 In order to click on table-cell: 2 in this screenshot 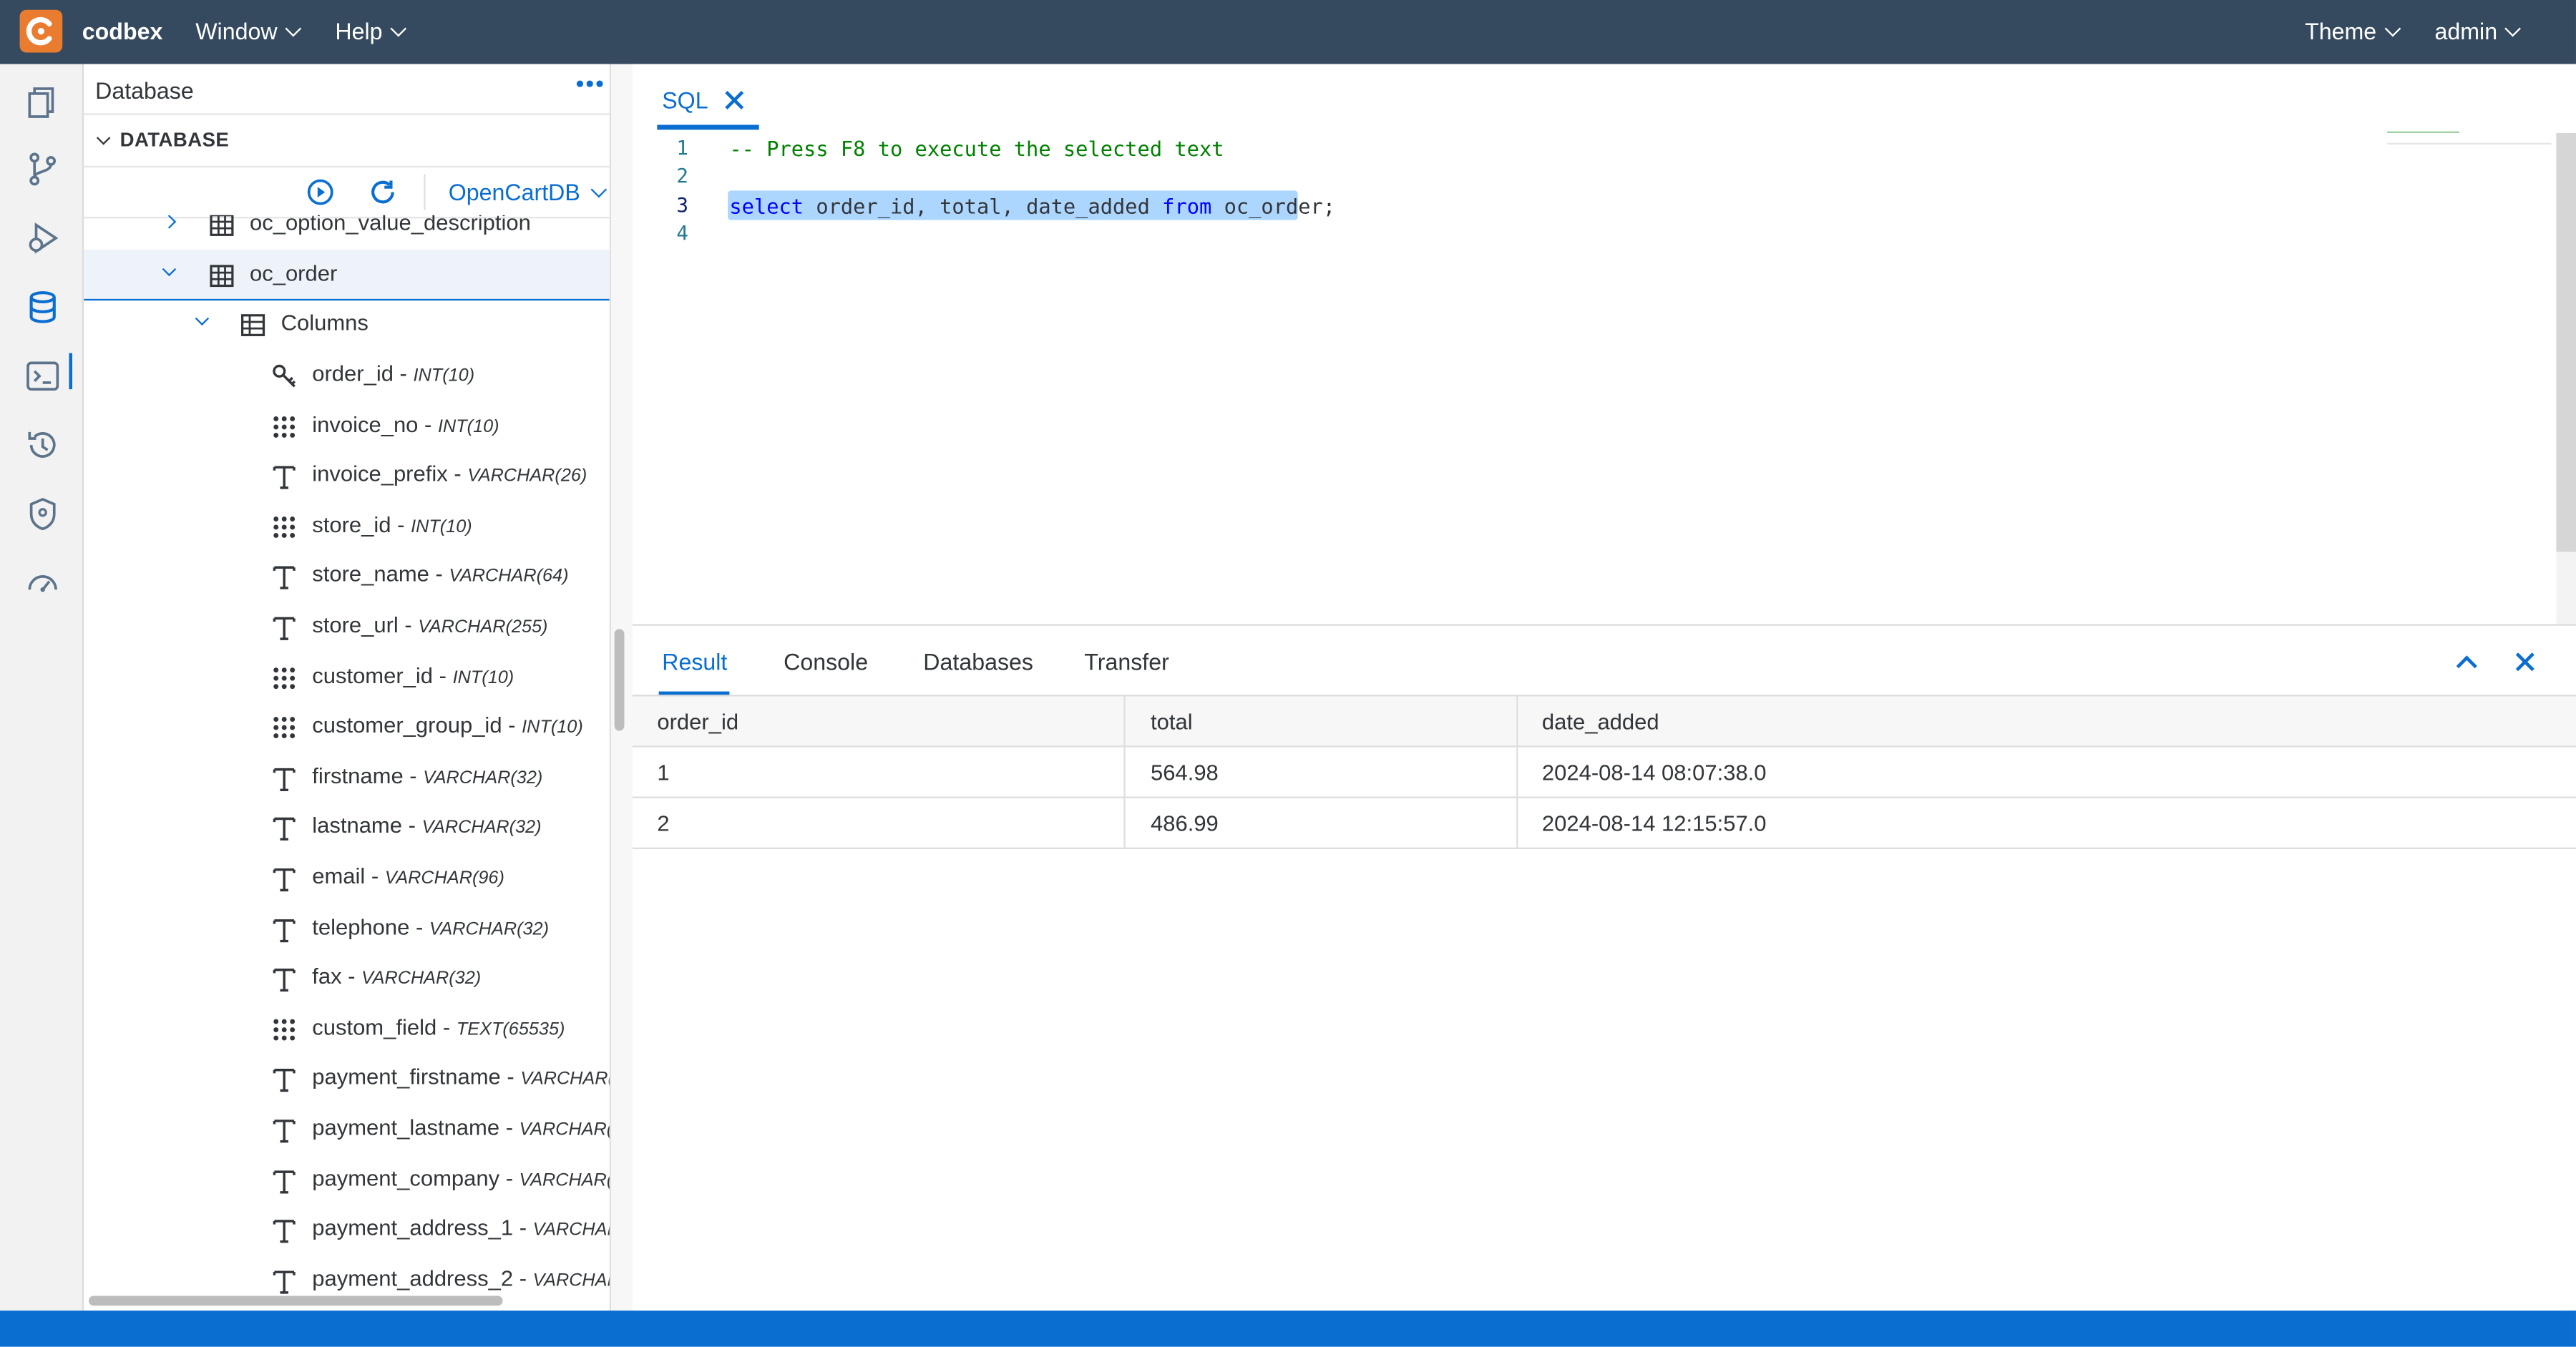, I will do `click(879, 823)`.